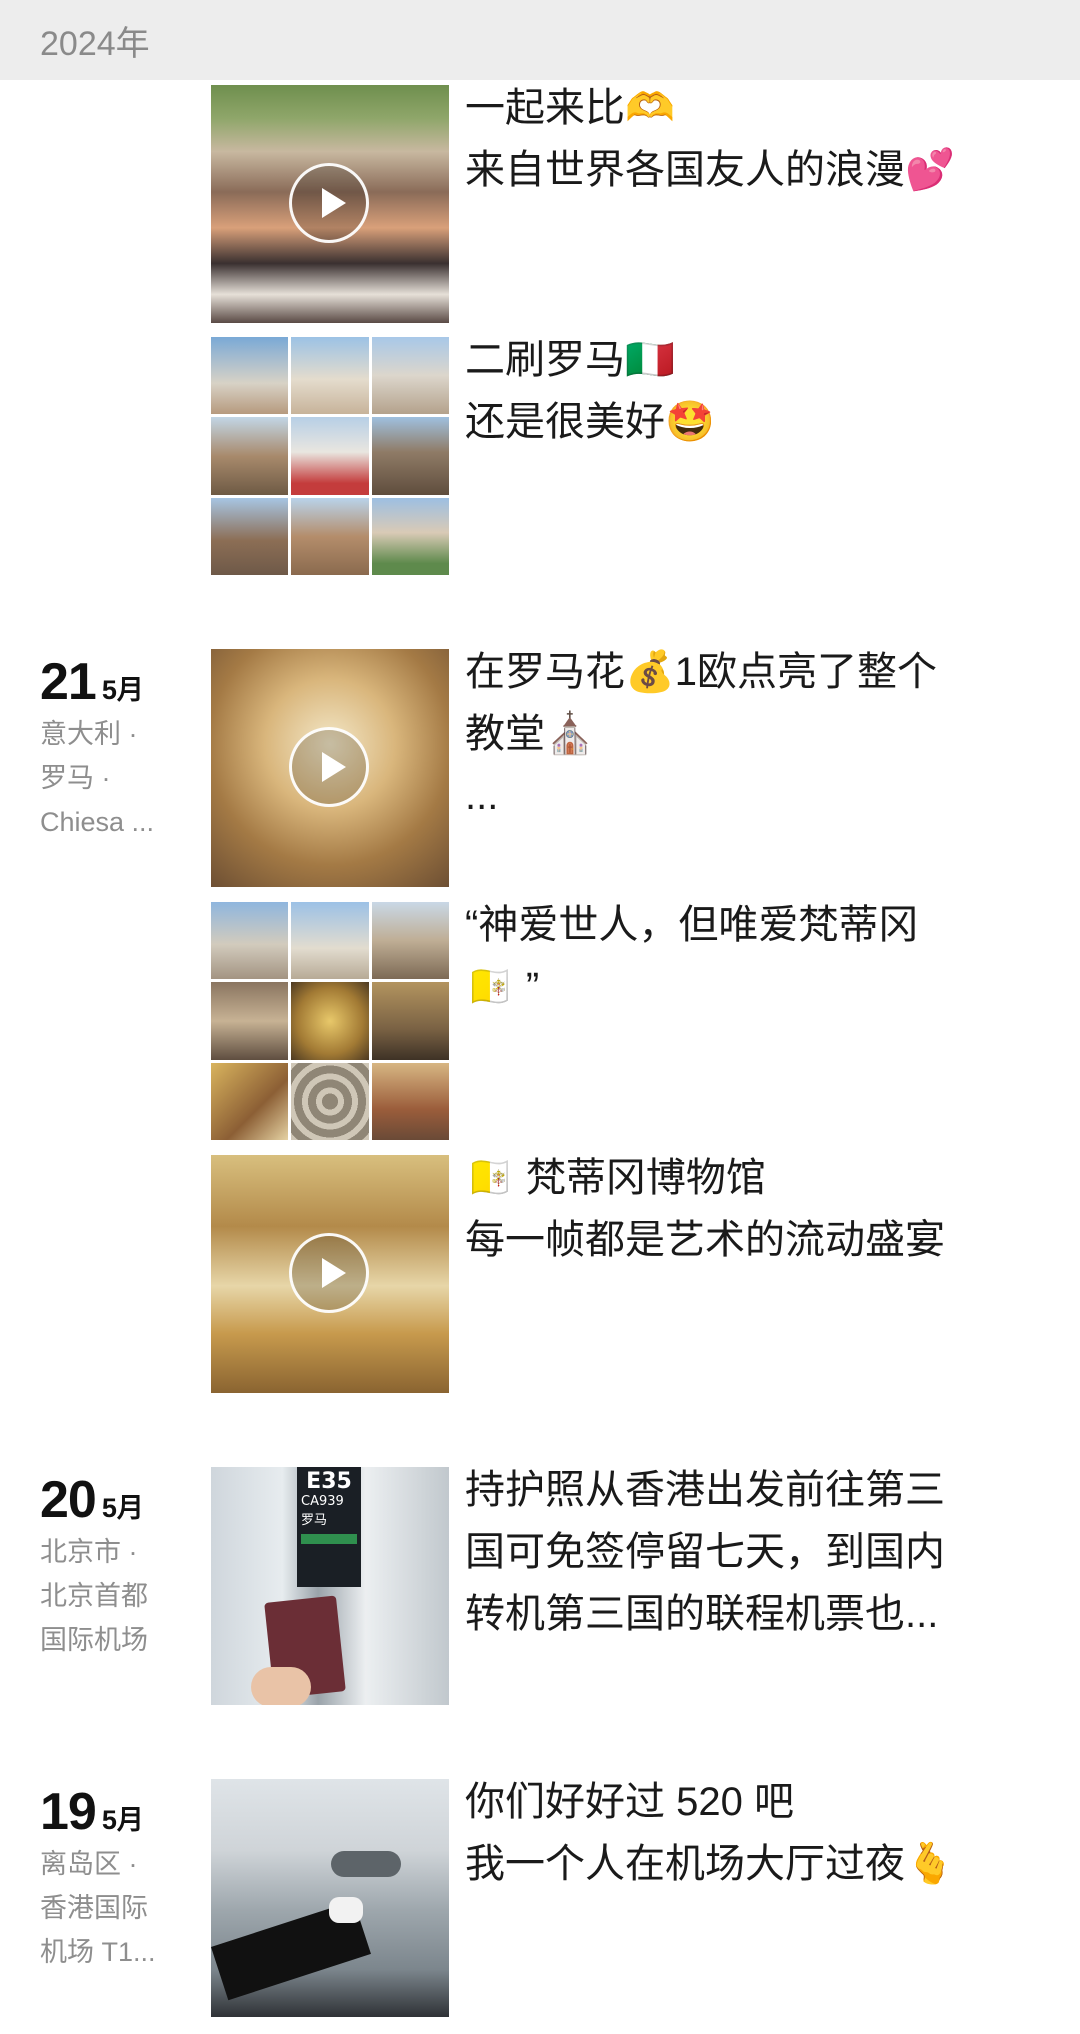 The image size is (1080, 2034). I want to click on post-item: 二刷罗马🇮🇹 还是很美好🤩, so click(626, 456).